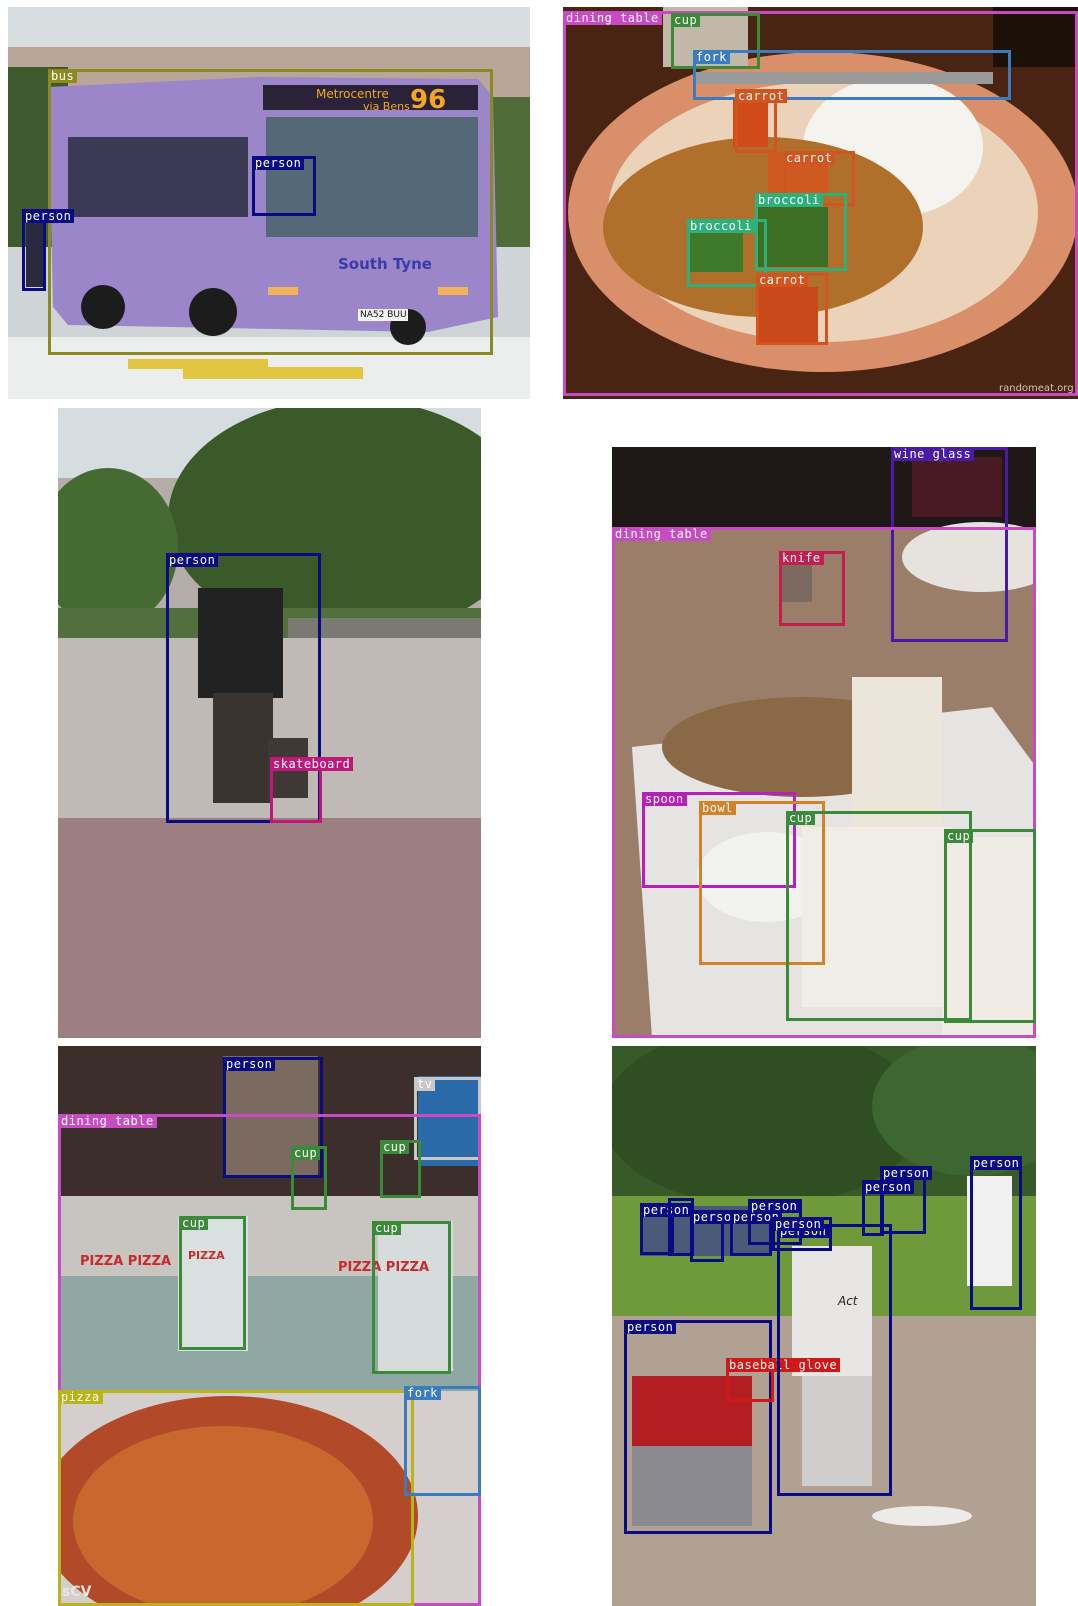  Describe the element at coordinates (761, 96) in the screenshot. I see `carrot-label-1: carrot` at that location.